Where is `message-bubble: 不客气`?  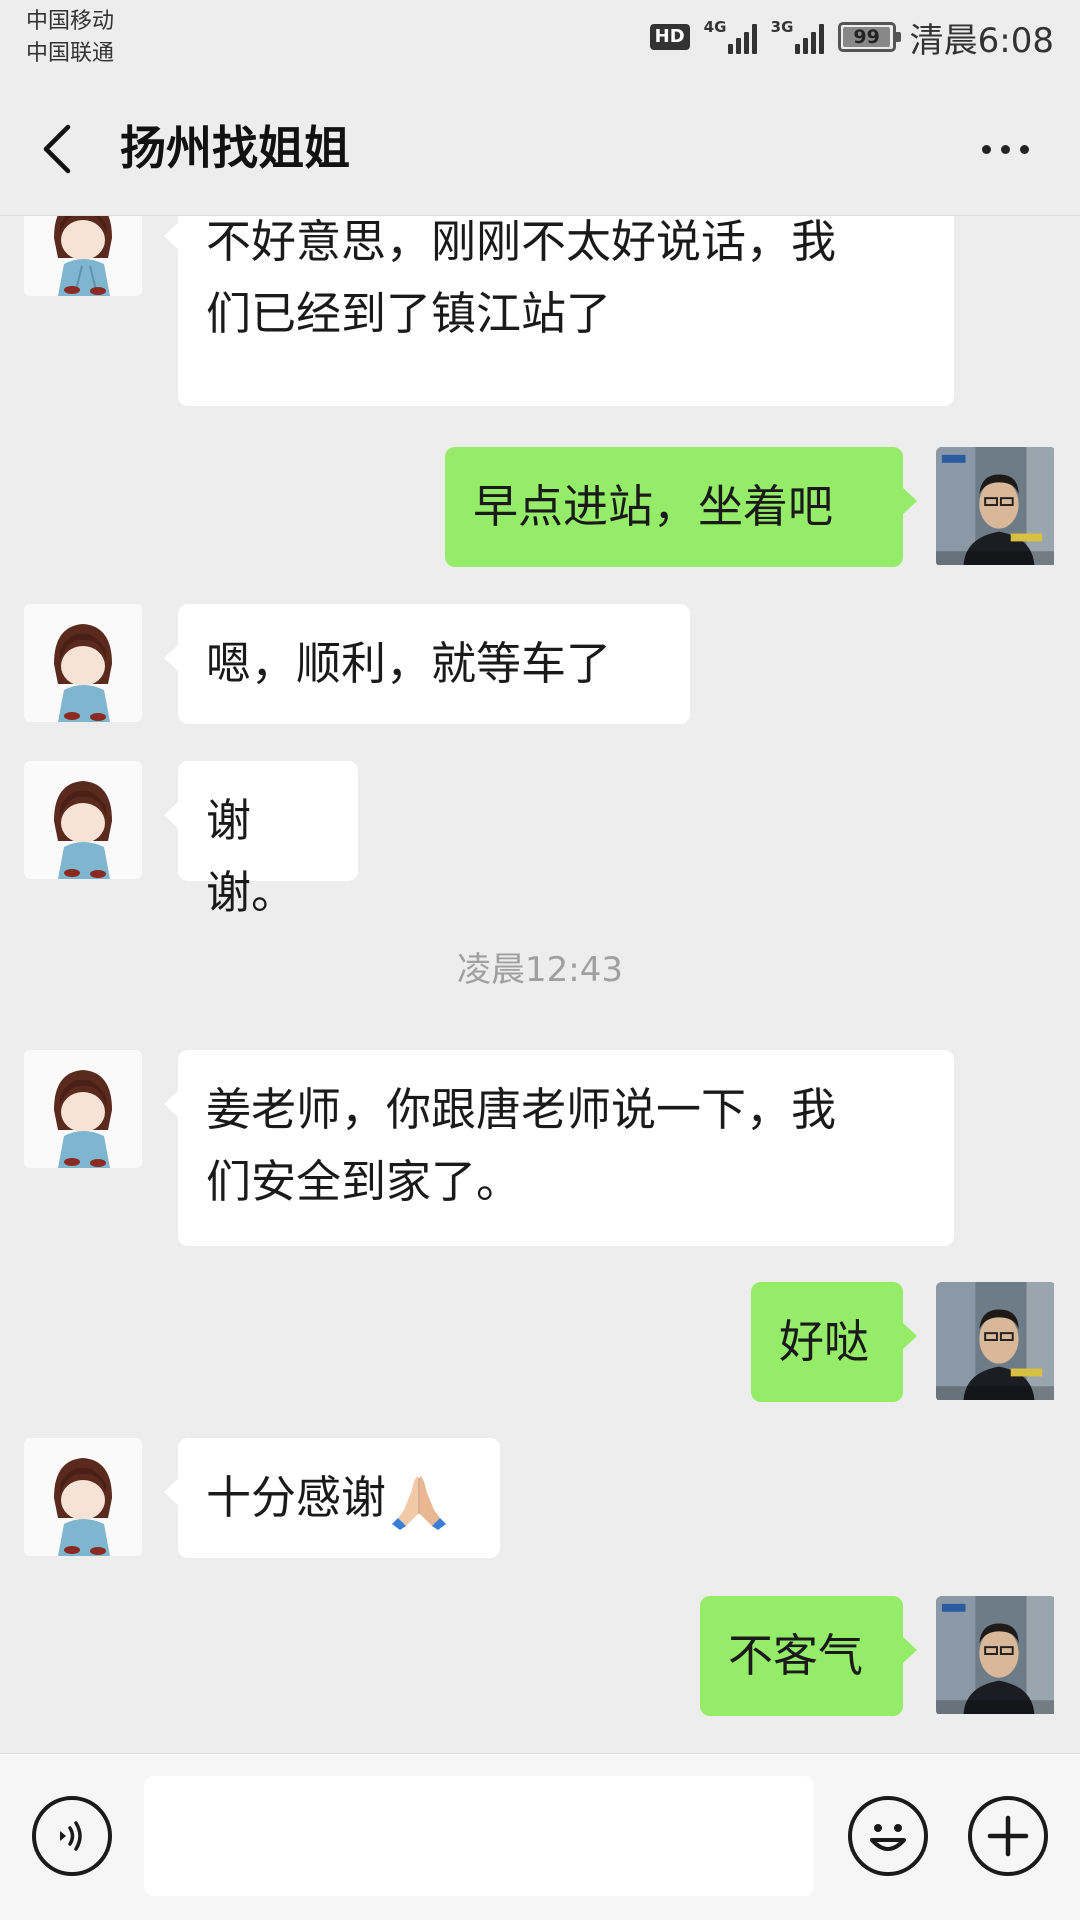
message-bubble: 不客气 is located at coordinates (808, 1656).